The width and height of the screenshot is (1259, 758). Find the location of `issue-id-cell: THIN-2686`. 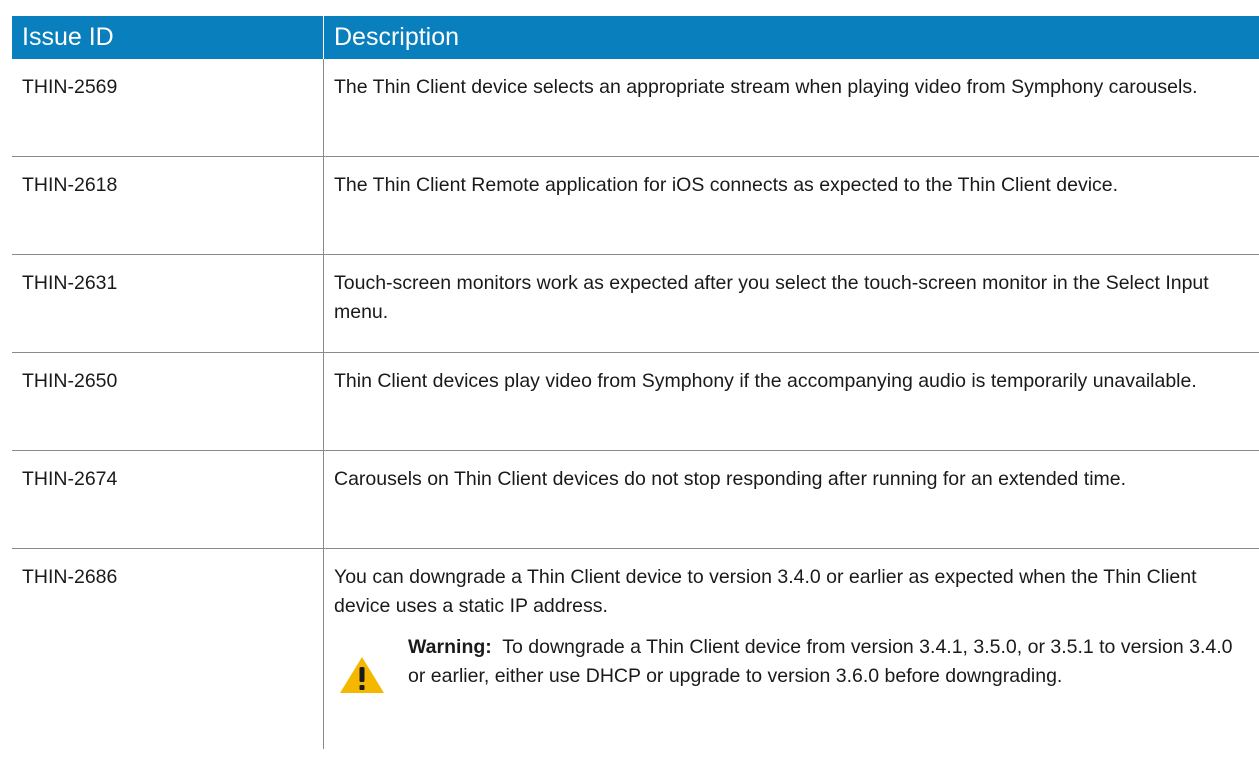

issue-id-cell: THIN-2686 is located at coordinates (168, 649).